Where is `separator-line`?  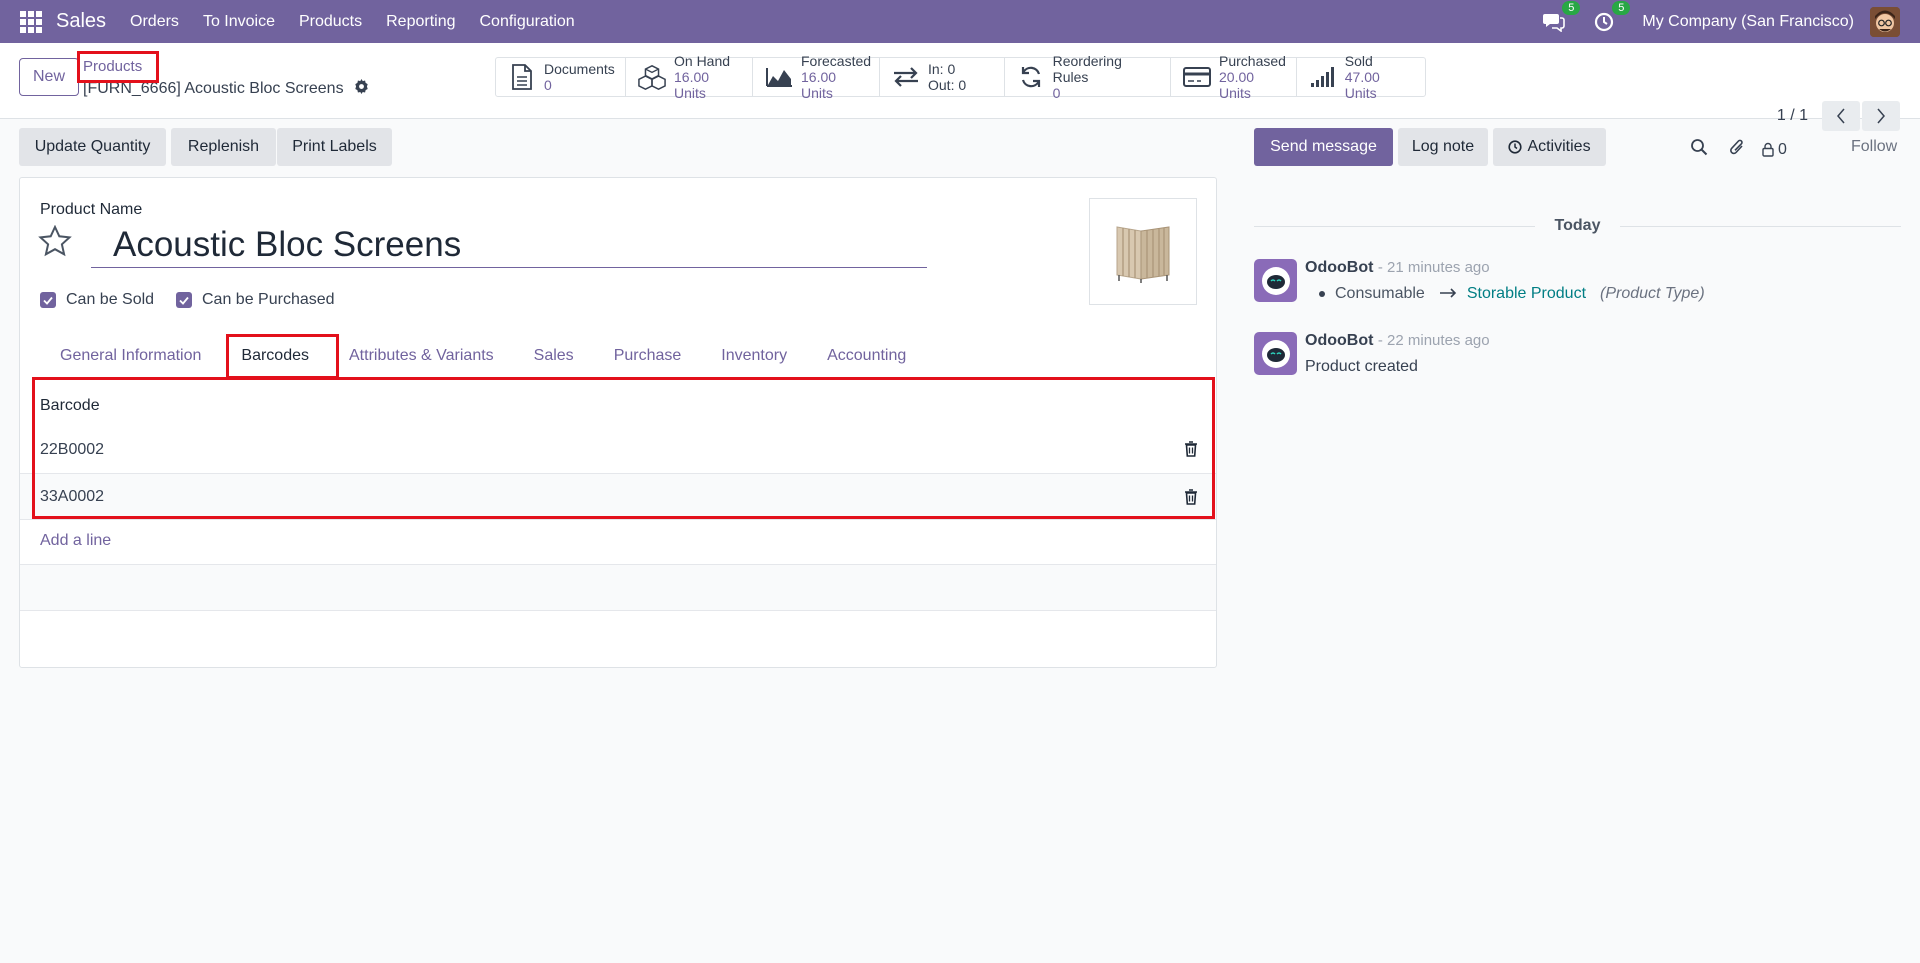
separator-line is located at coordinates (1394, 226).